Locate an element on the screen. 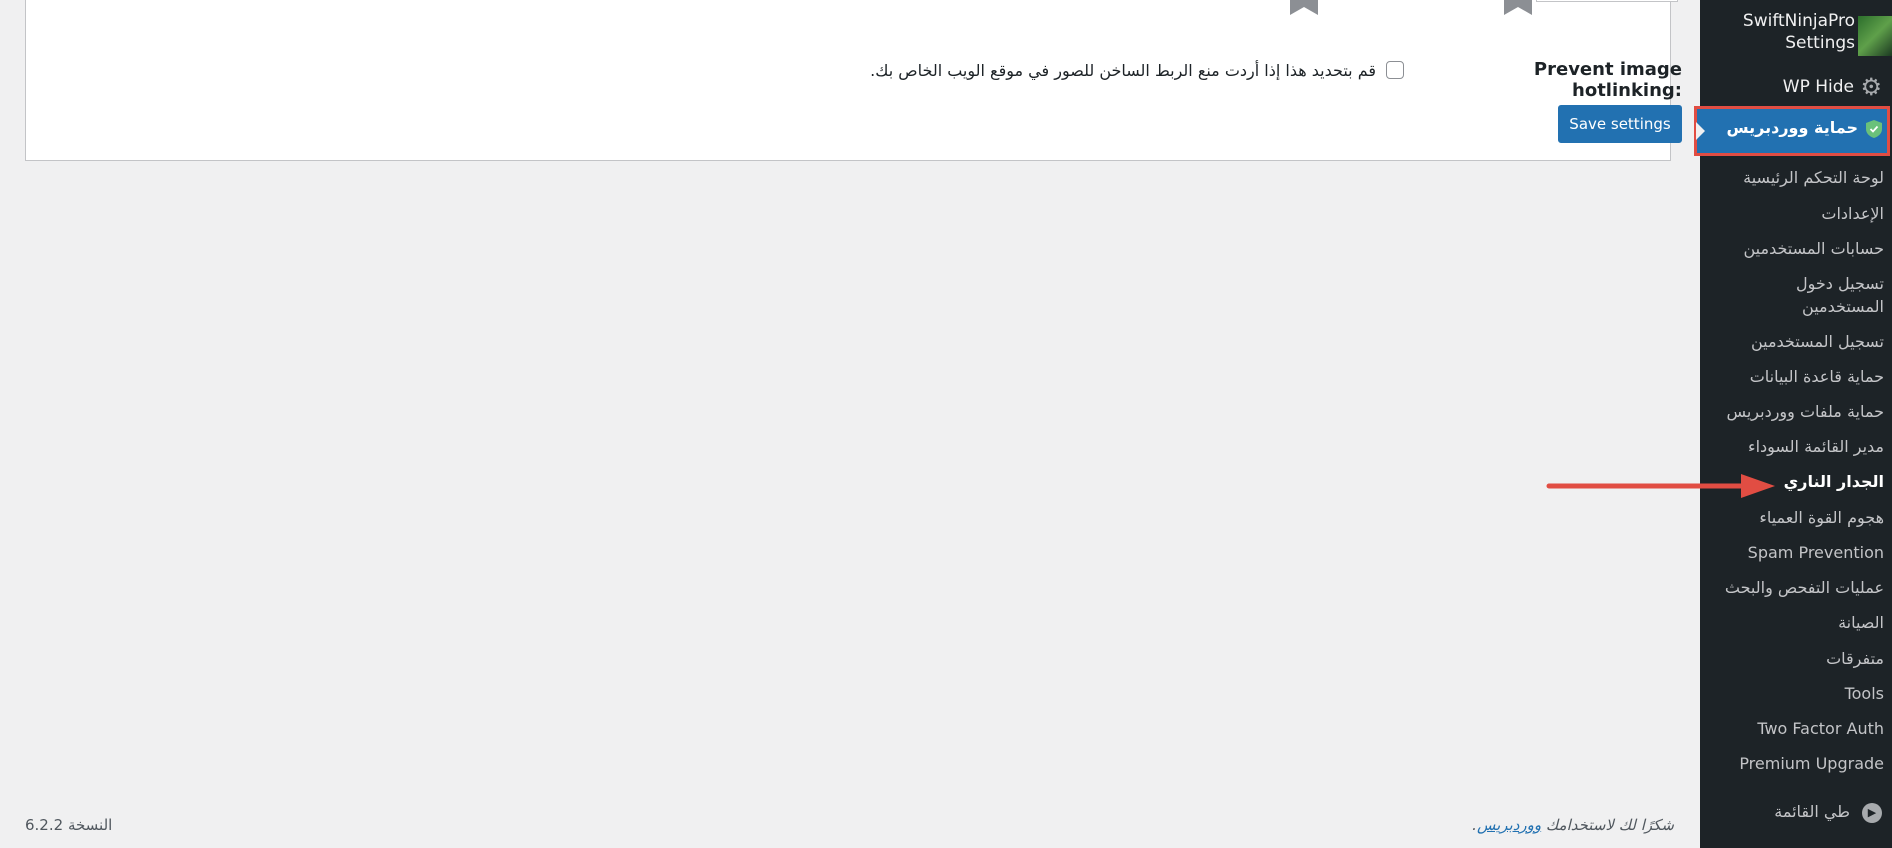  footer-thanks: شكرًا لك لاستخدامك ووردبريس. is located at coordinates (1487, 825).